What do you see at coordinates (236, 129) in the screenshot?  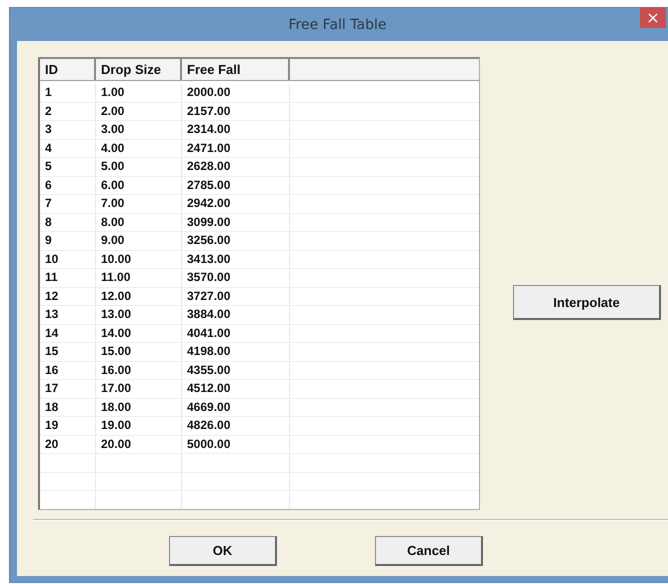 I see `table-cell: 2314.00` at bounding box center [236, 129].